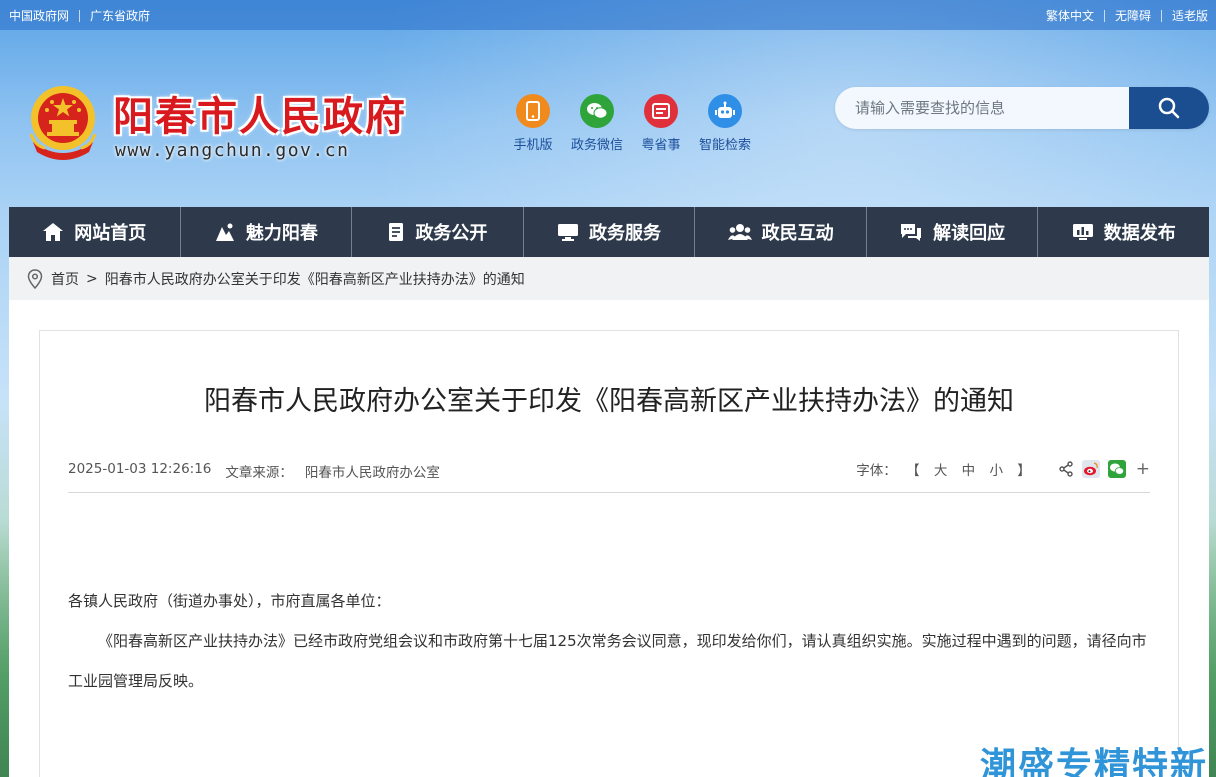 The image size is (1216, 777). What do you see at coordinates (876, 471) in the screenshot?
I see `font-size-label: 字体：` at bounding box center [876, 471].